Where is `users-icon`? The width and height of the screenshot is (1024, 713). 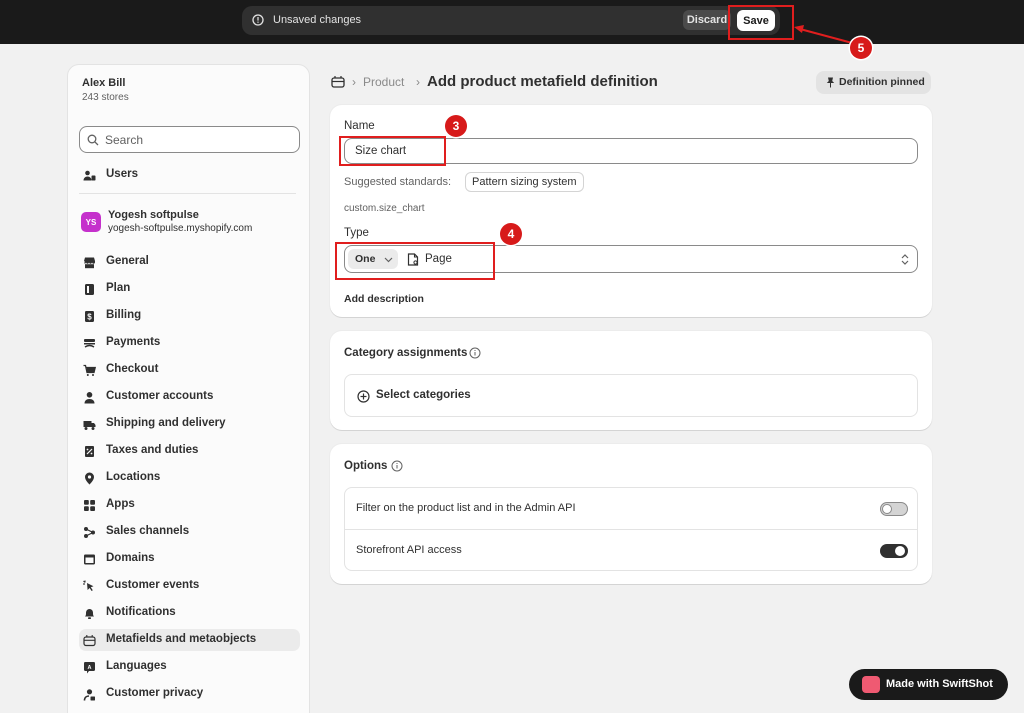 users-icon is located at coordinates (89, 175).